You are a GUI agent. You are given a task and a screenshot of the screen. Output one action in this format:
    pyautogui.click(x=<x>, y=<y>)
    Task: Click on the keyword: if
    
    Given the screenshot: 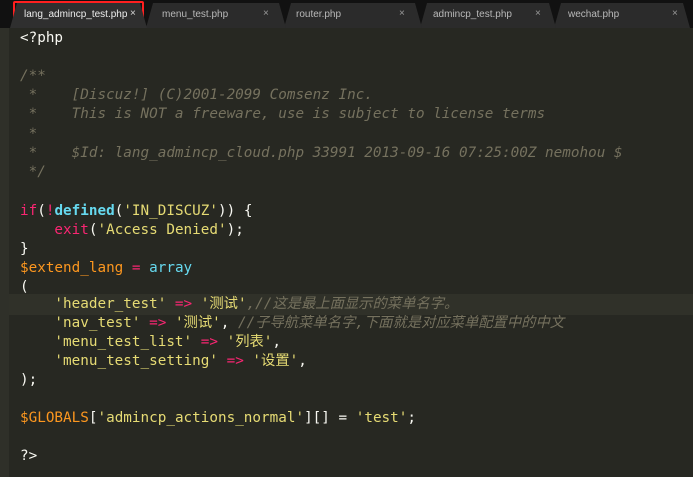 What is the action you would take?
    pyautogui.click(x=29, y=211)
    